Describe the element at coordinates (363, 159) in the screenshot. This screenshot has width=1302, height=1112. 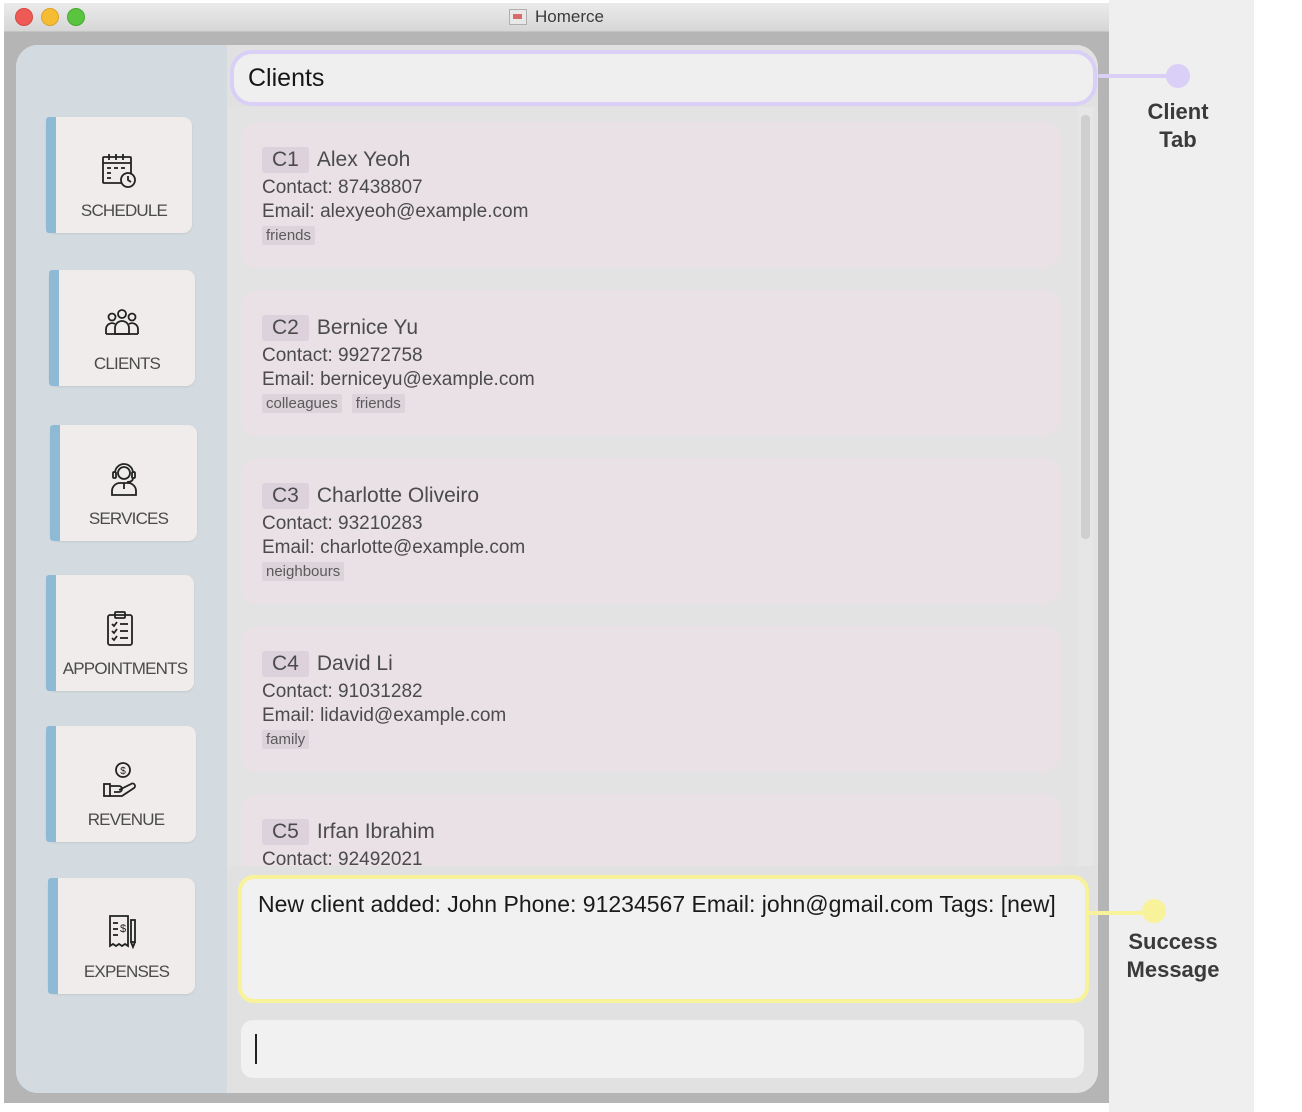
I see `client-name: Alex Yeoh` at that location.